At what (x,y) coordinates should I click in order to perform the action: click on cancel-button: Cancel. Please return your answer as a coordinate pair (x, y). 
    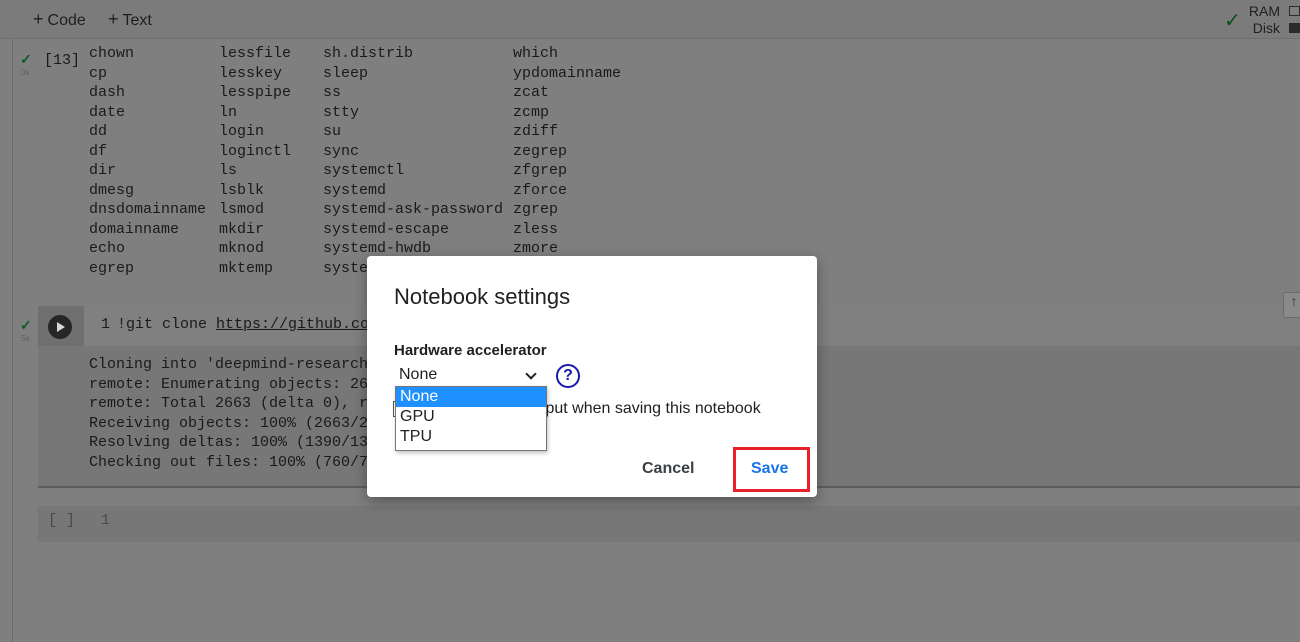
    Looking at the image, I should click on (668, 469).